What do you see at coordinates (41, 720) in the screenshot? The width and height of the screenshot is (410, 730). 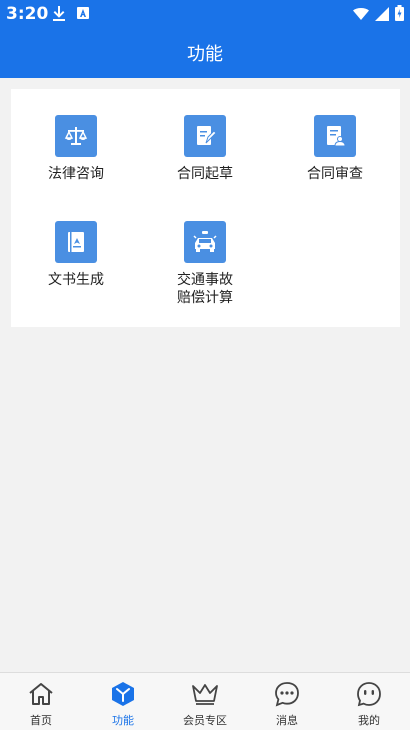 I see `nav-label: 首页` at bounding box center [41, 720].